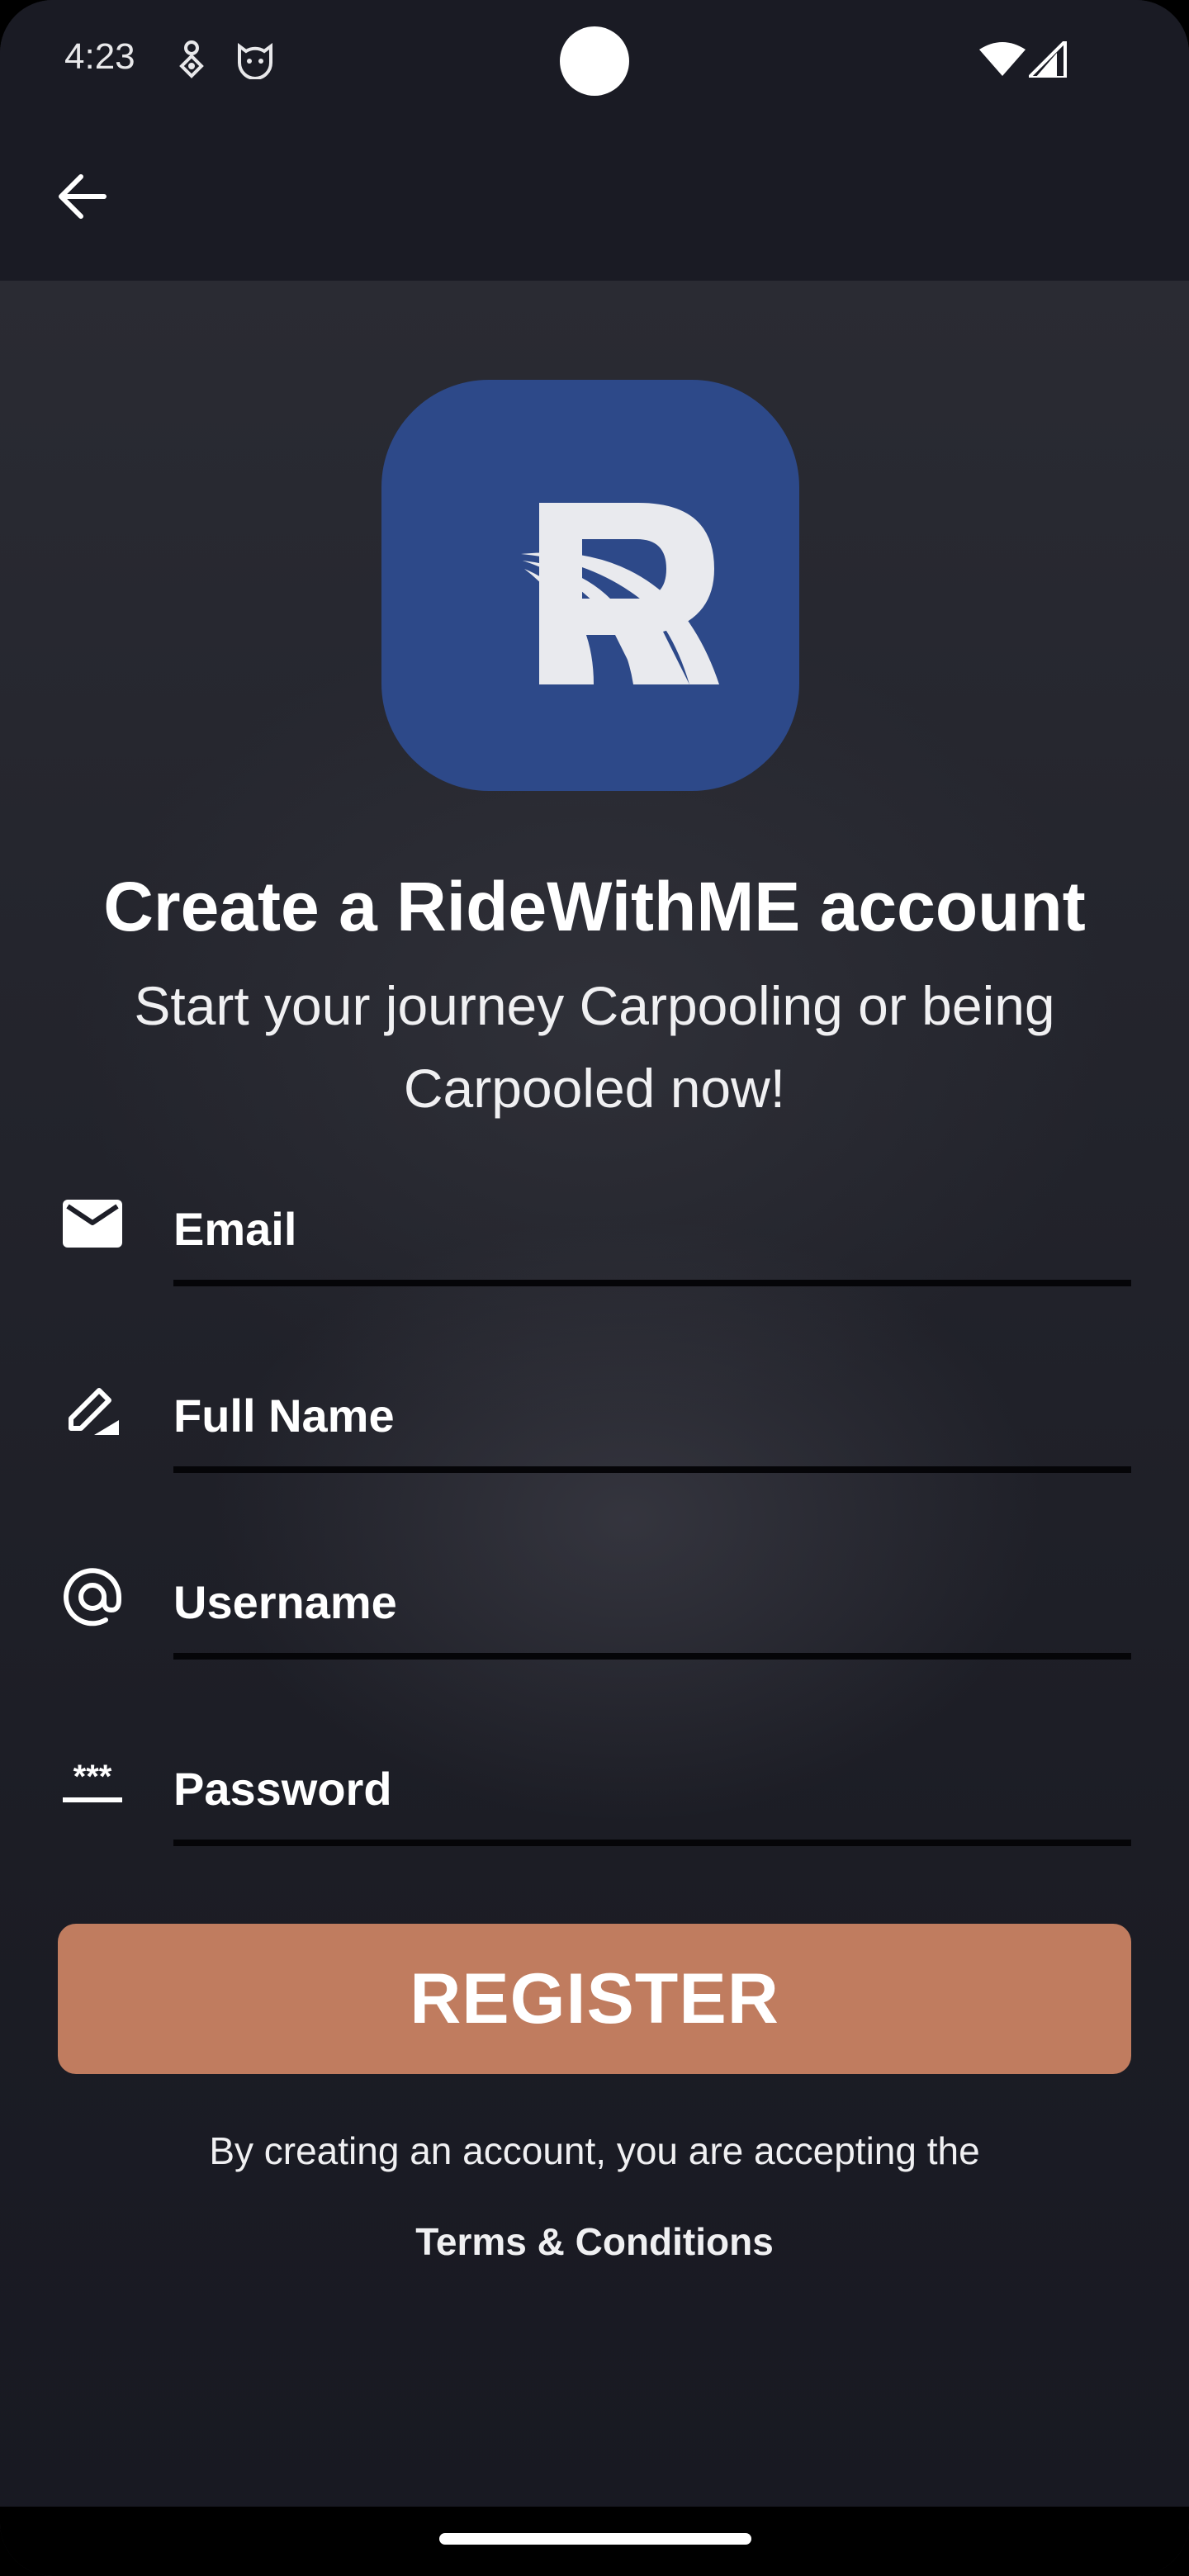 The image size is (1189, 2576). I want to click on register-button: REGISTER, so click(594, 1999).